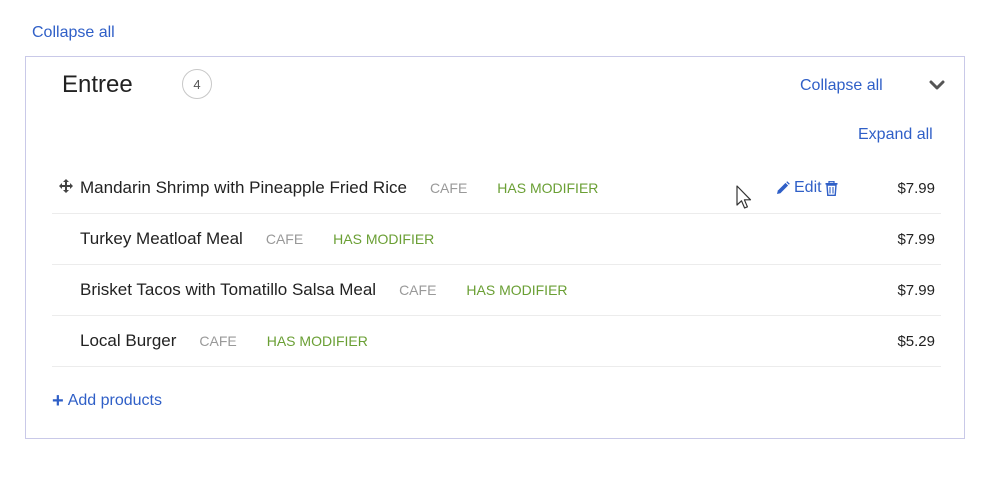 The image size is (1004, 480). Describe the element at coordinates (114, 400) in the screenshot. I see `add-products-label: Add products` at that location.